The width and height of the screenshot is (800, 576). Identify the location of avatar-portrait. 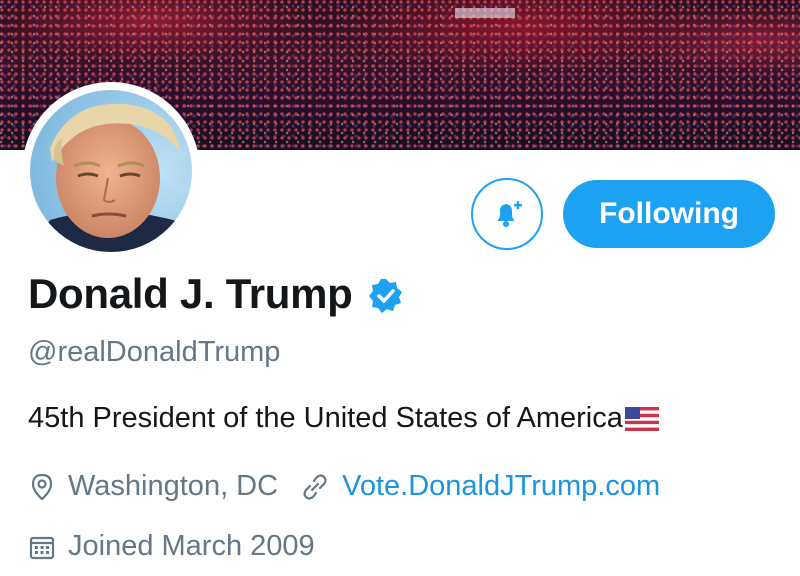
(111, 171).